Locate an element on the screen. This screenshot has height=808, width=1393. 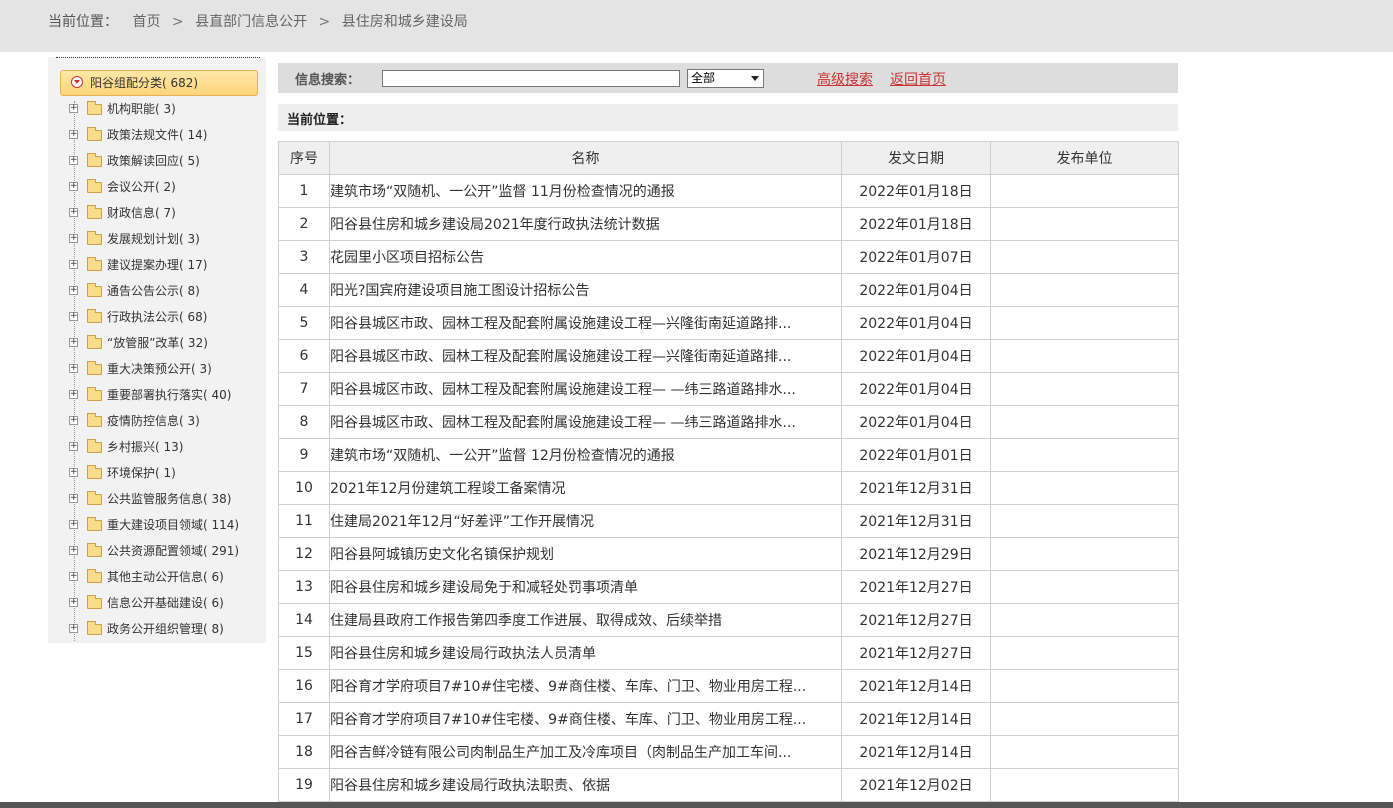
sidebar-category-item: + 信息公开基础建设( 6) is located at coordinates (164, 603).